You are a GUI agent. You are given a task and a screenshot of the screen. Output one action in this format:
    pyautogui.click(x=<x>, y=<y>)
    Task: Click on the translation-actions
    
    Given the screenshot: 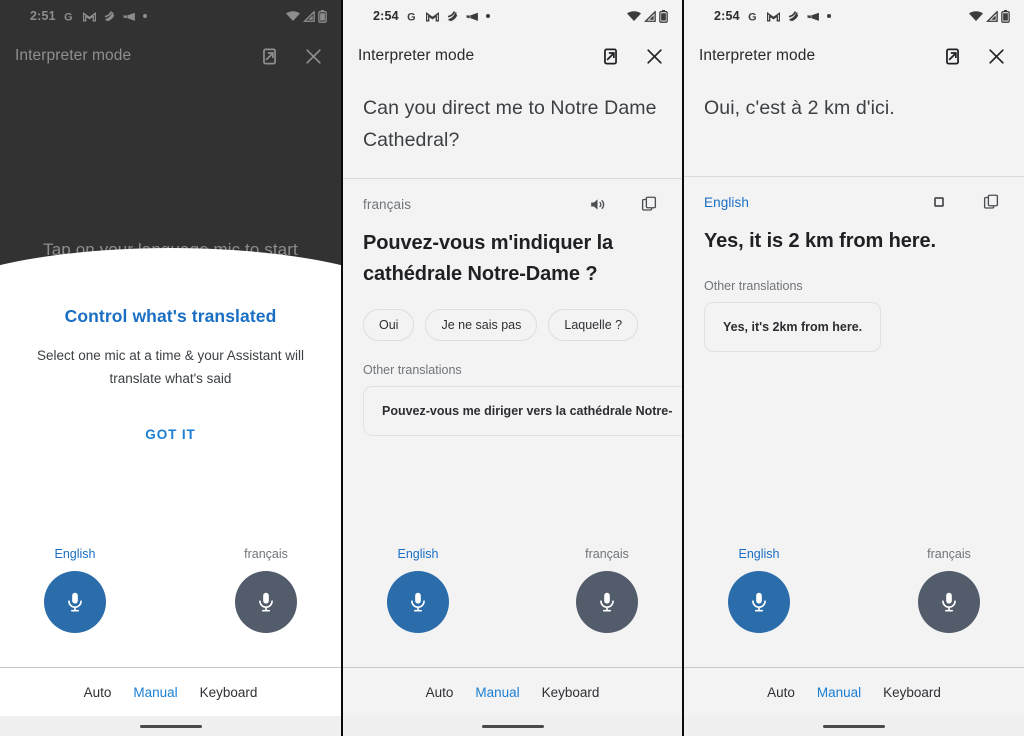 What is the action you would take?
    pyautogui.click(x=965, y=202)
    